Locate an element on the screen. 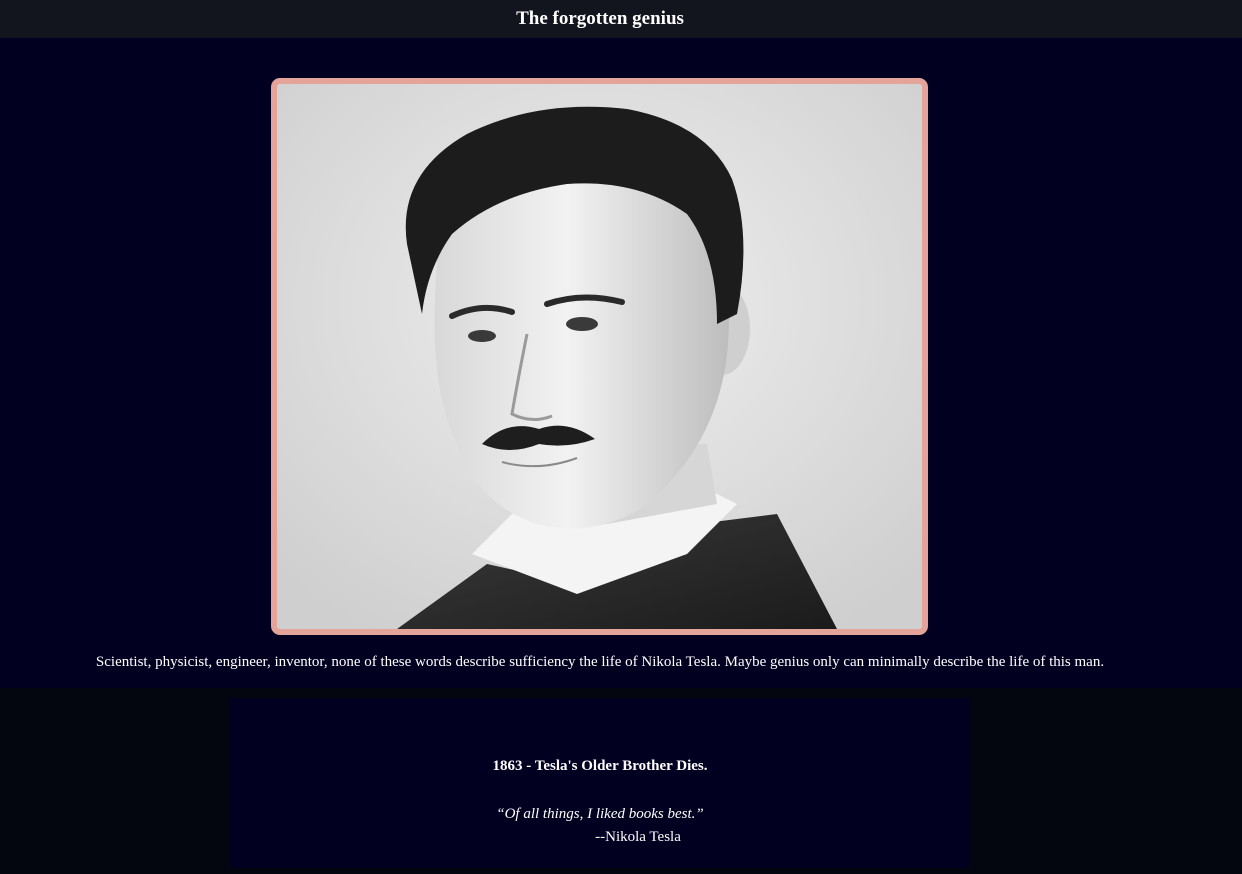 Image resolution: width=1242 pixels, height=874 pixels. event-quote: “Of all things, I liked books best.” is located at coordinates (600, 814).